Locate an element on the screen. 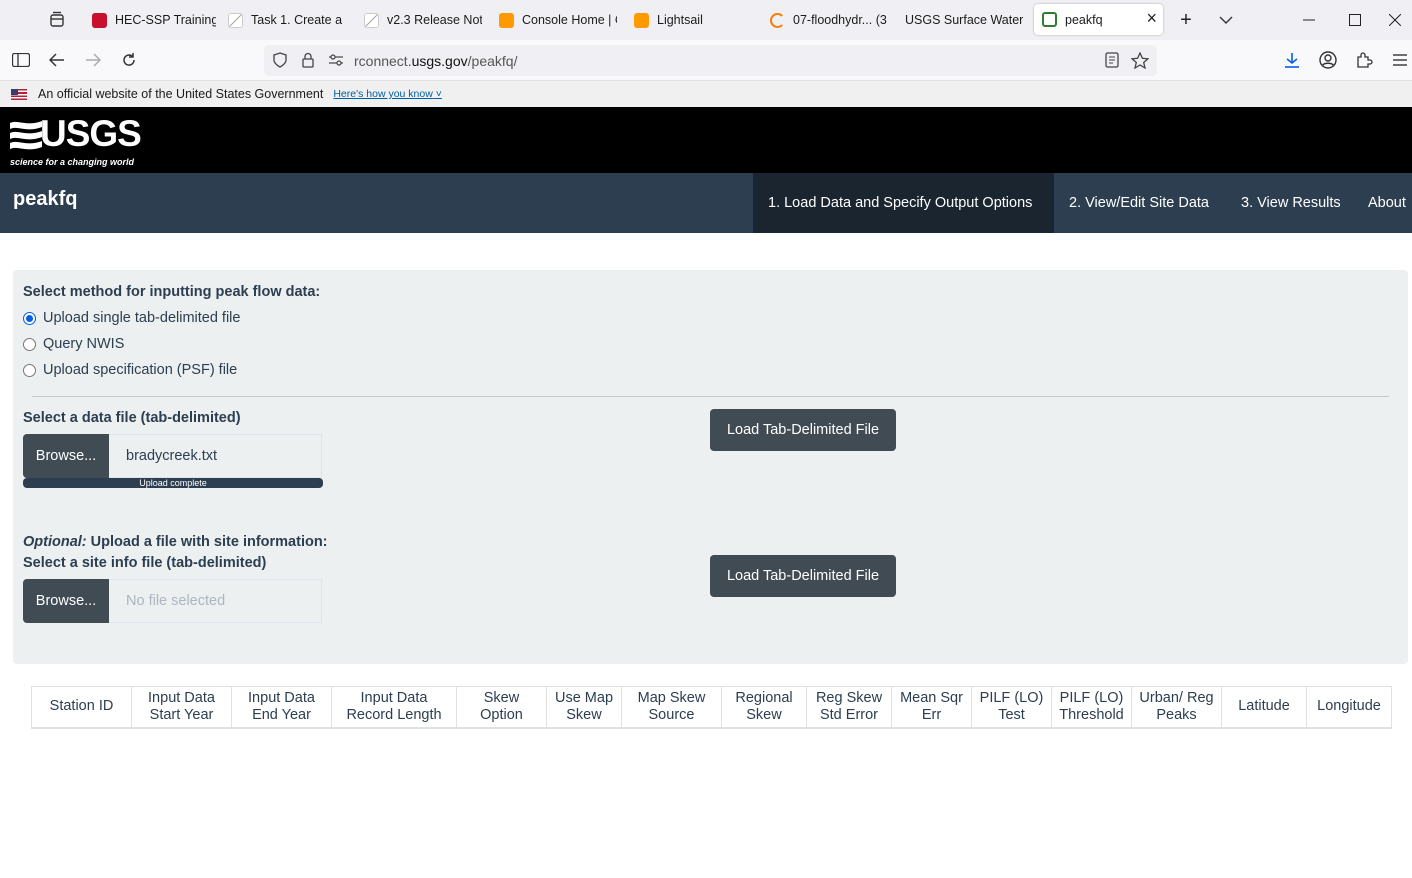 Image resolution: width=1412 pixels, height=878 pixels. browser-tab-peakfq: peakfq × is located at coordinates (1098, 19).